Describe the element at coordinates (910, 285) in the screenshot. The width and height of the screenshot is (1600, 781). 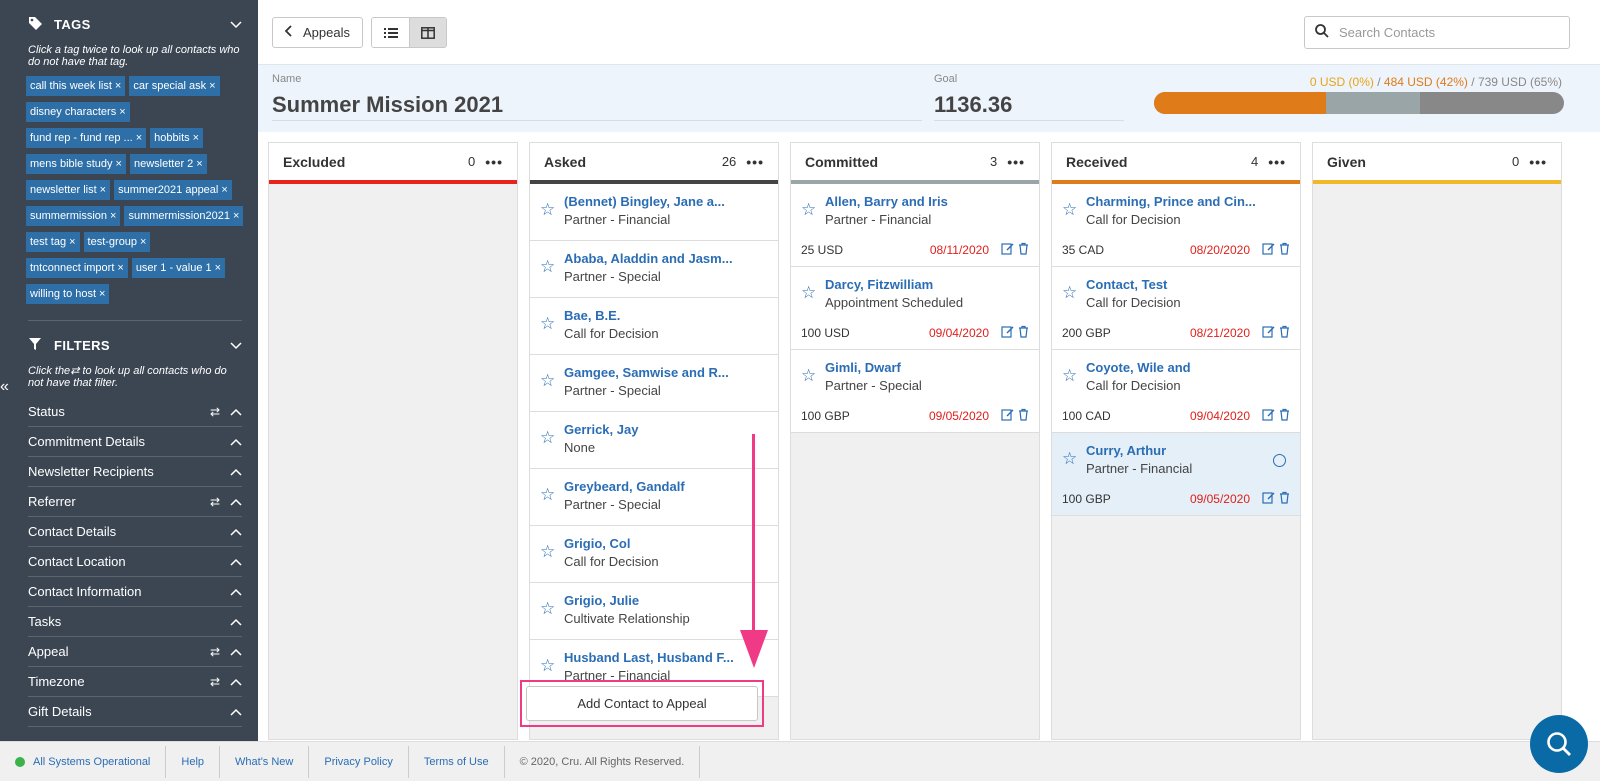
I see `contact-name: Darcy, Fitzwilliam` at that location.